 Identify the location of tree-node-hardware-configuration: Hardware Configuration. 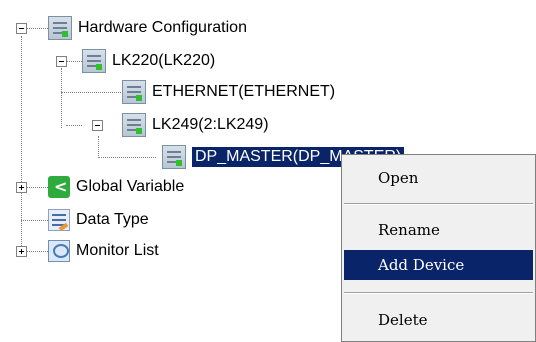
(147, 28).